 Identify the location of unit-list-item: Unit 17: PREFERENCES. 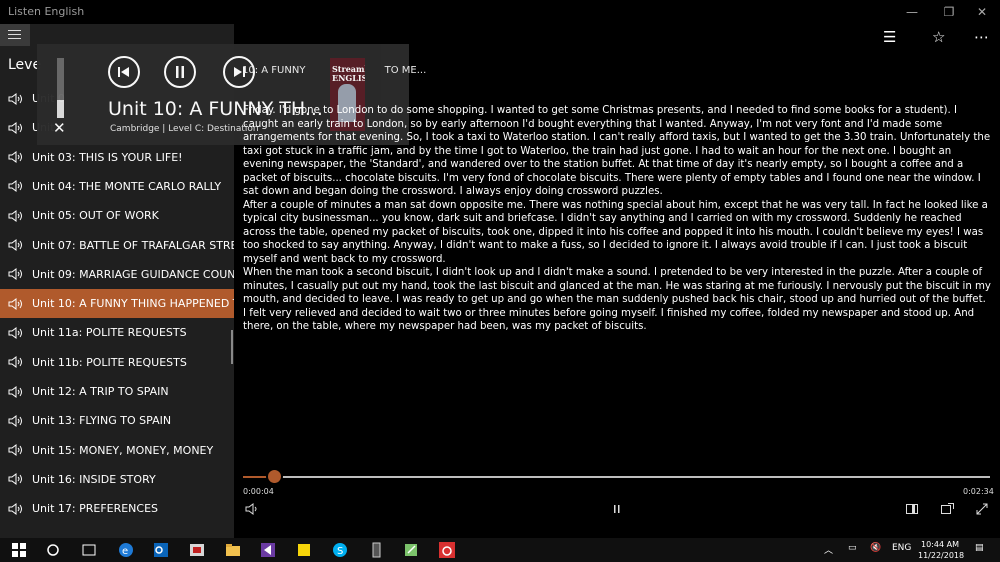
(117, 508).